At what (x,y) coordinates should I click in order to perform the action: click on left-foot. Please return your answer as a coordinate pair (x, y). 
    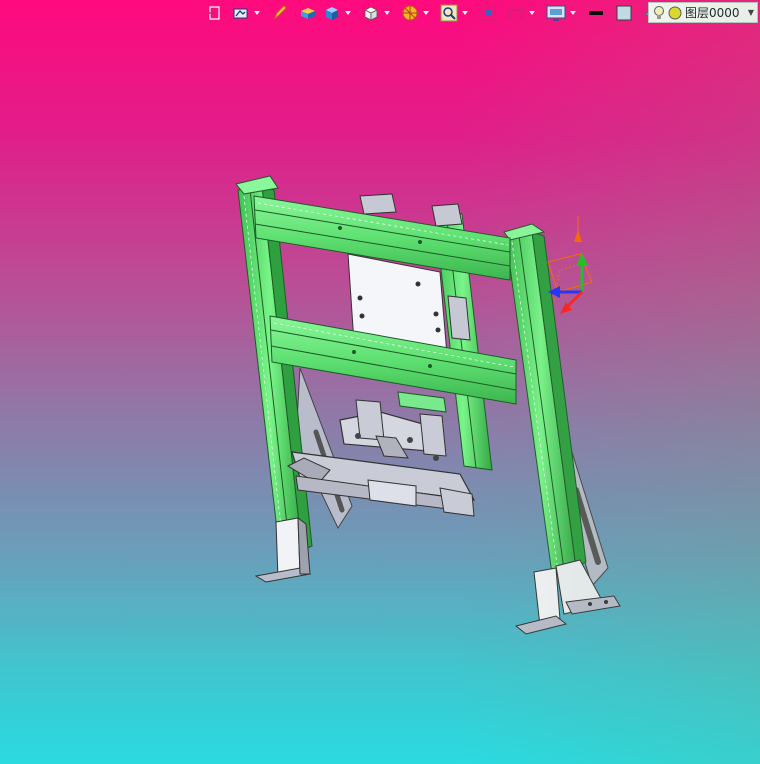
    Looking at the image, I should click on (283, 549).